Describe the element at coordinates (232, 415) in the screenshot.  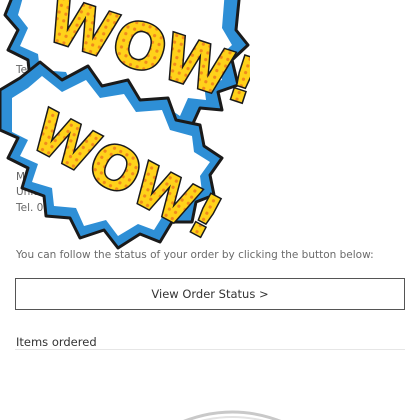
I see `product-image` at that location.